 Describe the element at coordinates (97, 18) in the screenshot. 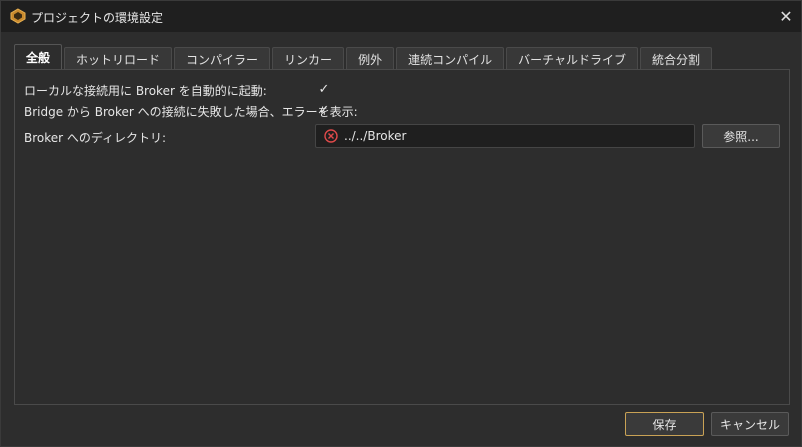

I see `window-title: プロジェクトの環境設定` at that location.